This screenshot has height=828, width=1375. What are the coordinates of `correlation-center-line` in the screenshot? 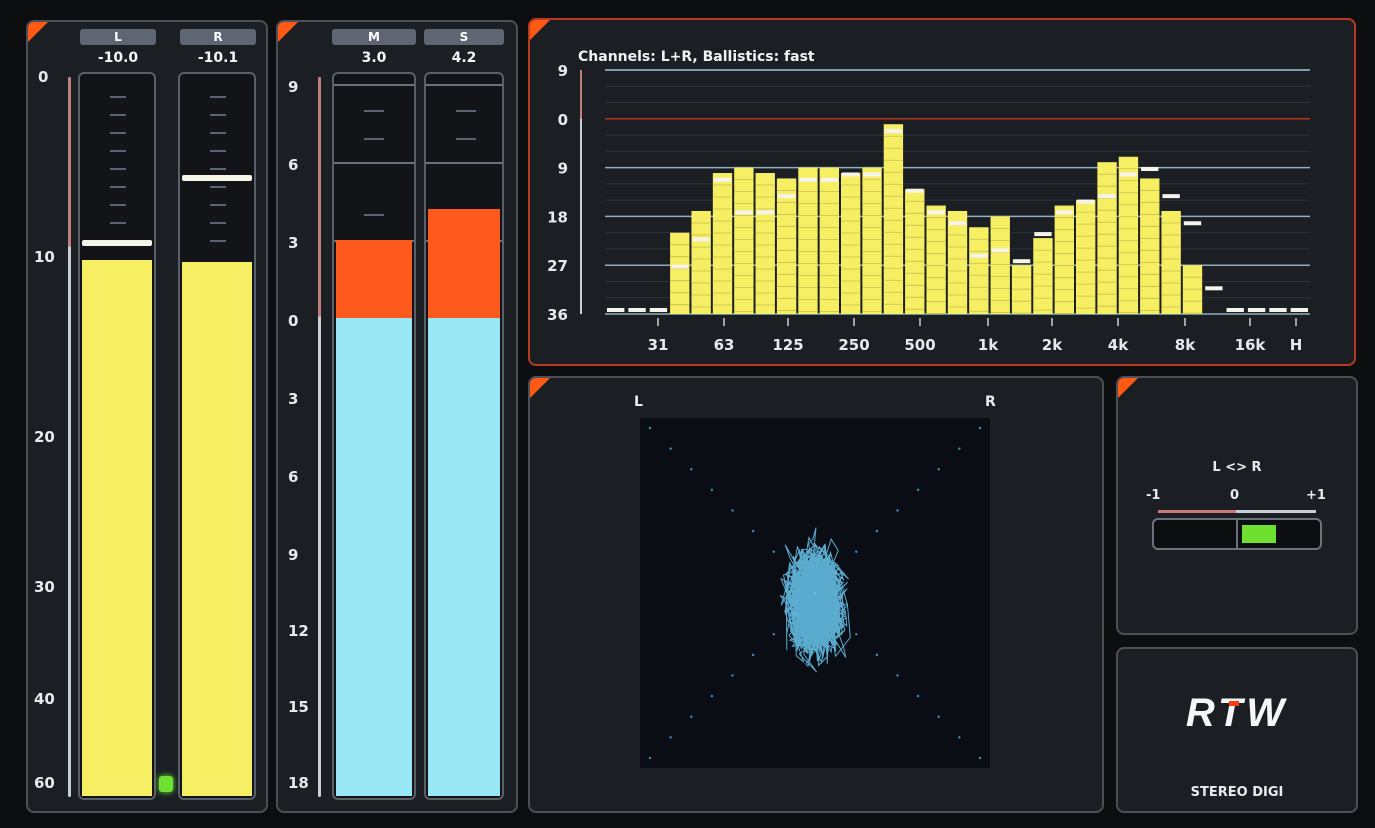 It's located at (1237, 534).